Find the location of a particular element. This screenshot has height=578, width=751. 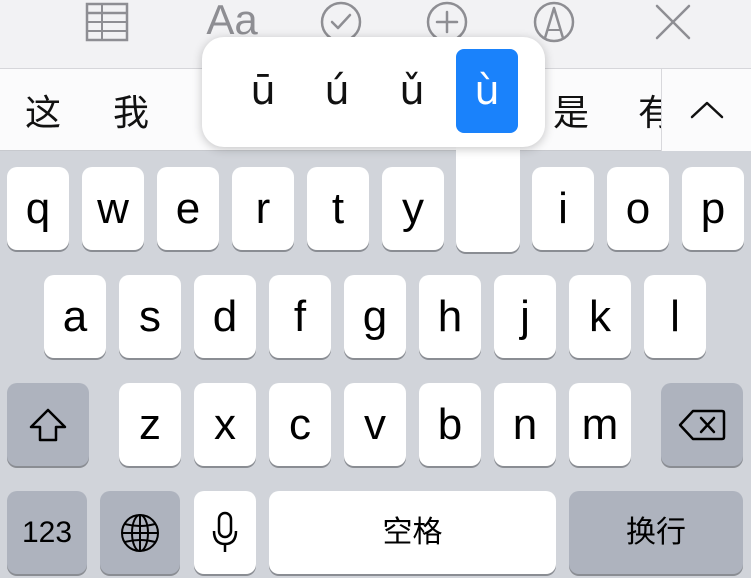

key-i: i is located at coordinates (563, 208).